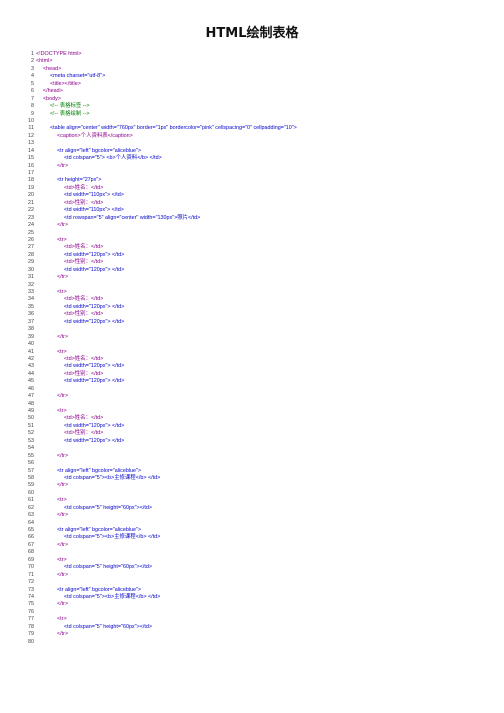 The height and width of the screenshot is (713, 504). I want to click on line-number: 41, so click(31, 351).